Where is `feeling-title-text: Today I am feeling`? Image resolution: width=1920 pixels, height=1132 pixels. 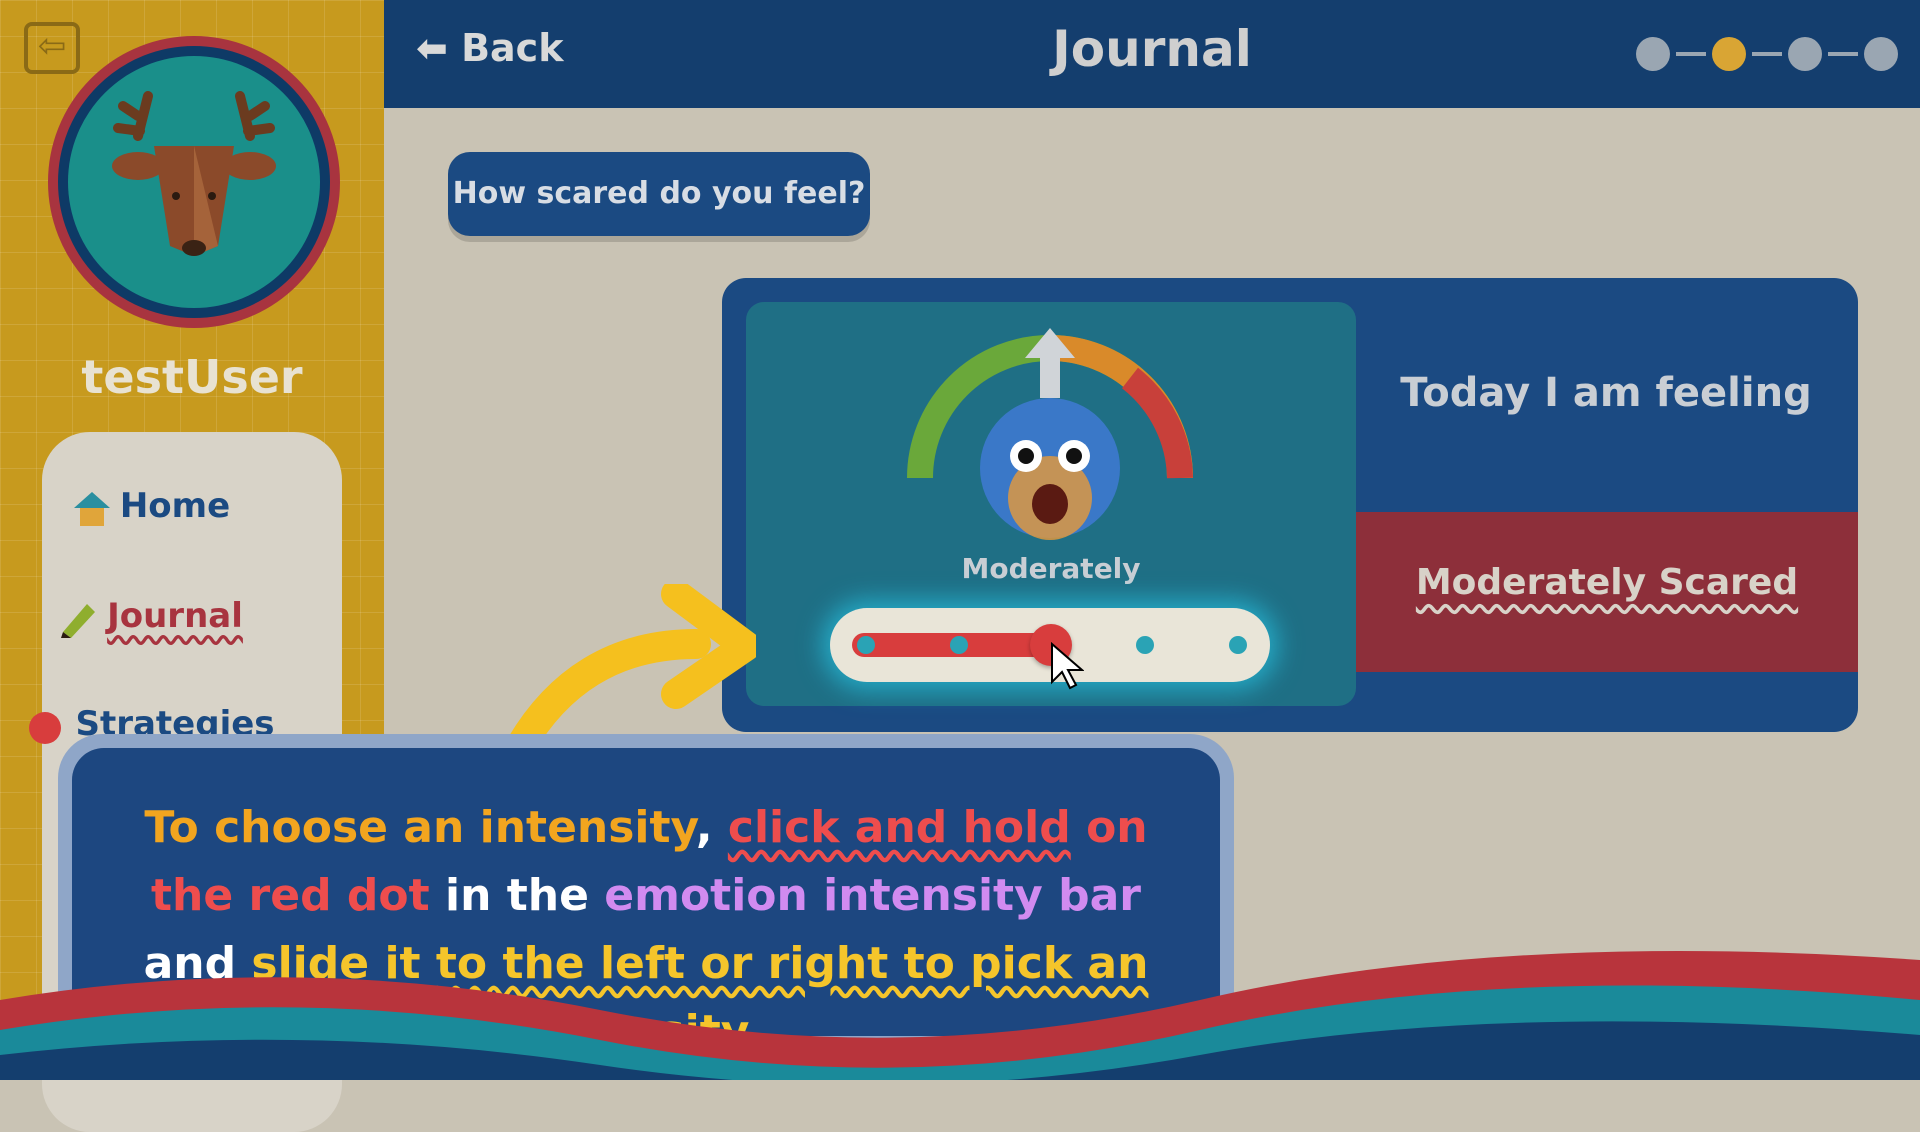 feeling-title-text: Today I am feeling is located at coordinates (1606, 393).